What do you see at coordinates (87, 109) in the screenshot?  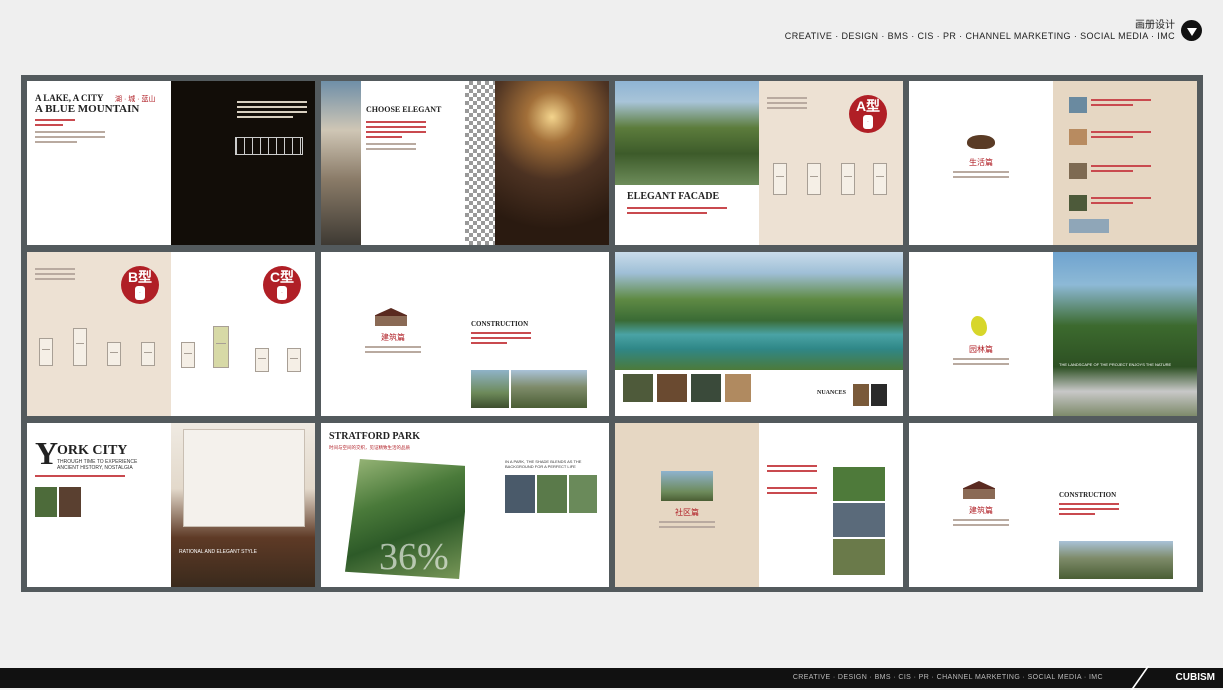 I see `spread-1-line2: A BLUE MOUNTAIN` at bounding box center [87, 109].